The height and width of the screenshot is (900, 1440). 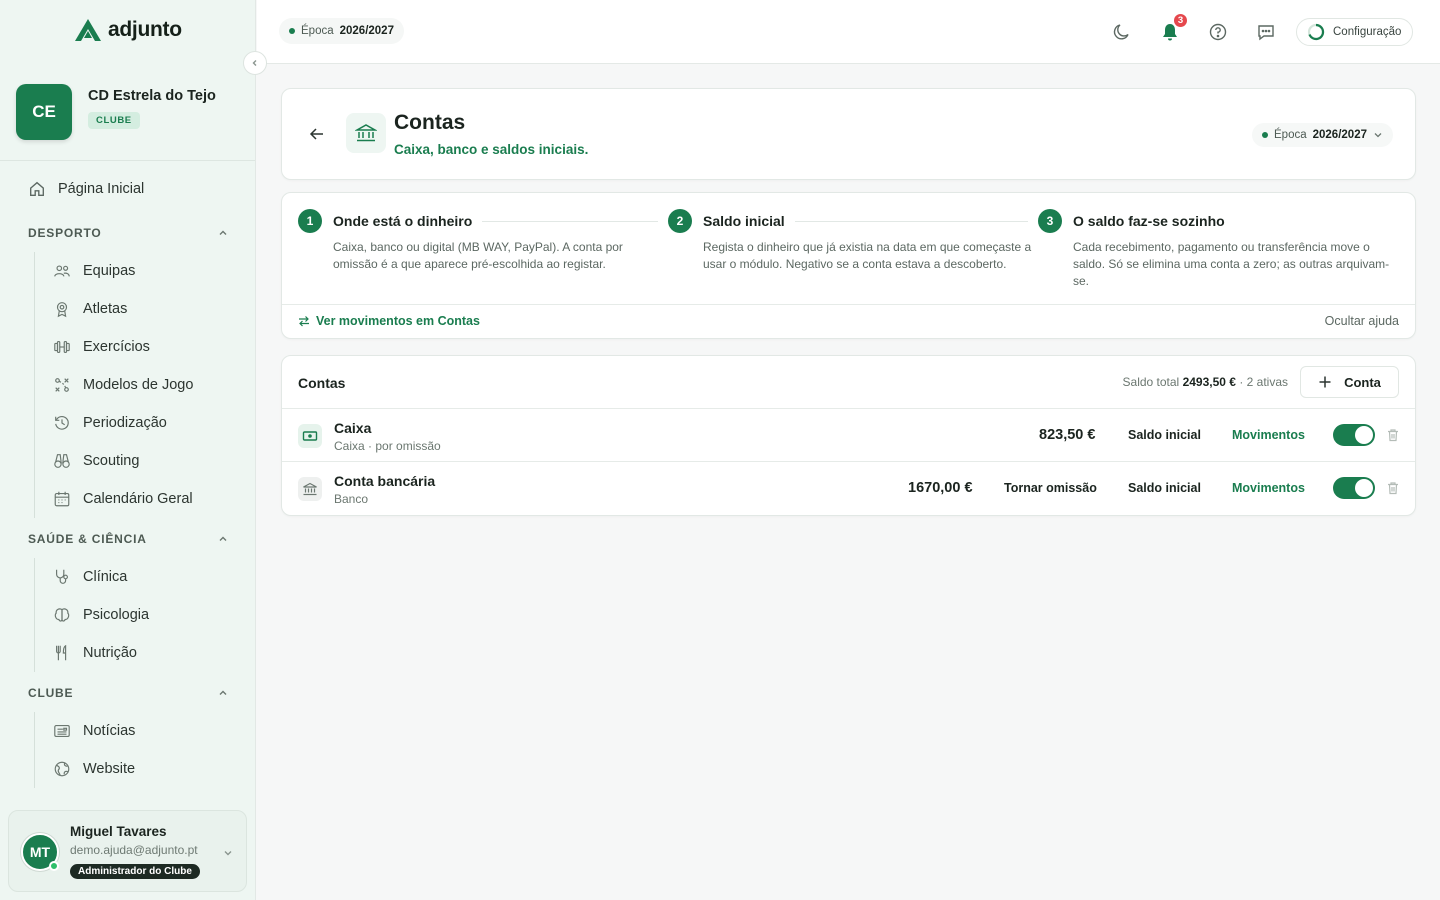 What do you see at coordinates (1325, 382) in the screenshot?
I see `plus-icon` at bounding box center [1325, 382].